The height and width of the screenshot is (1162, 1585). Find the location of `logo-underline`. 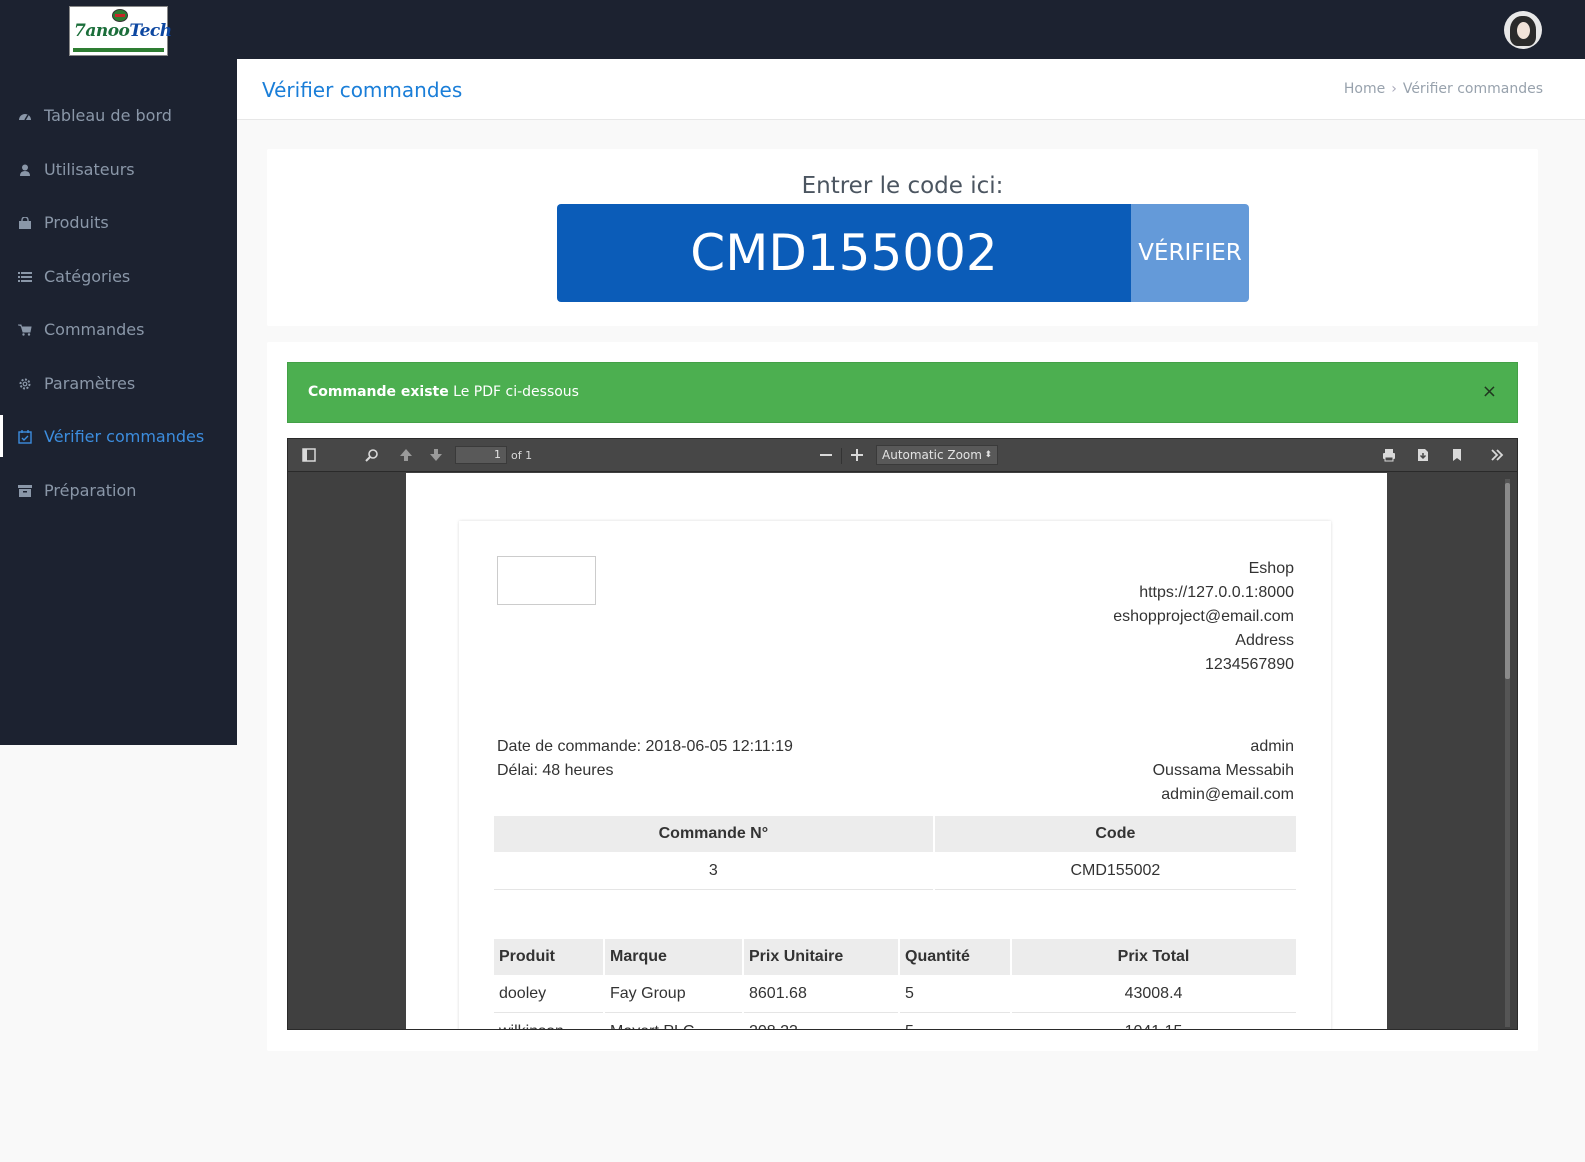

logo-underline is located at coordinates (118, 50).